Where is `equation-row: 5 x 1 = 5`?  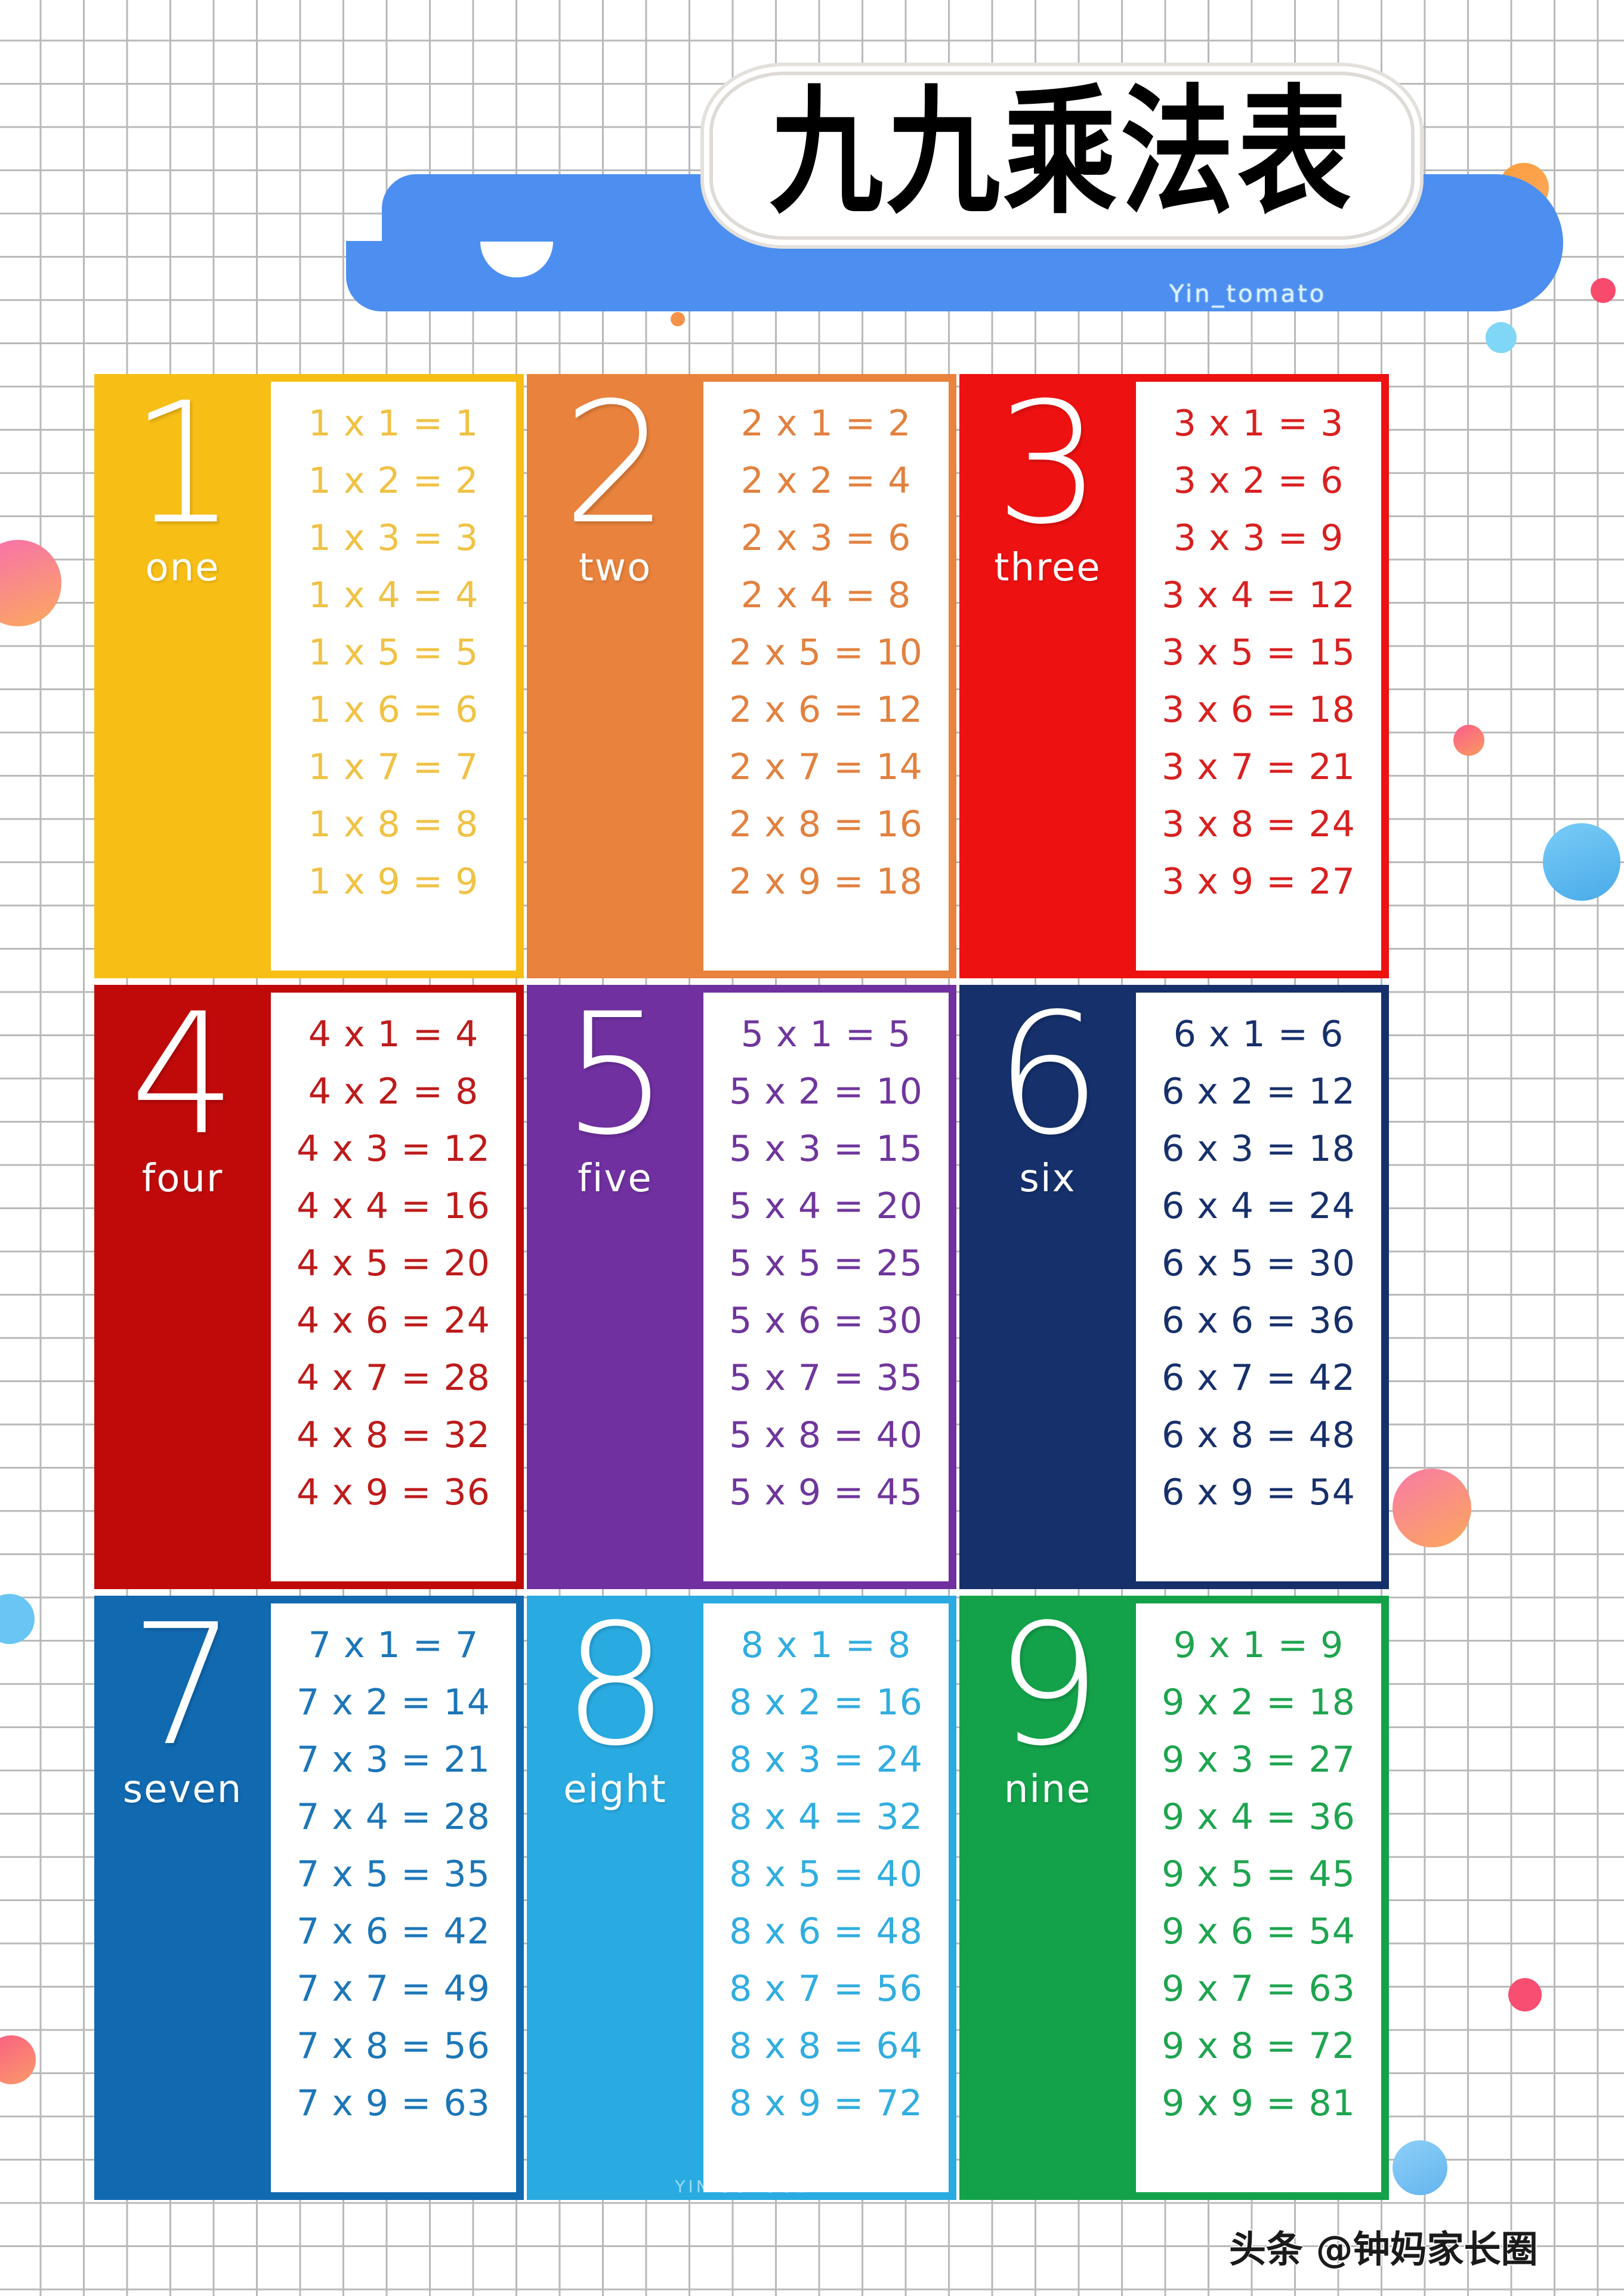 equation-row: 5 x 1 = 5 is located at coordinates (826, 1034).